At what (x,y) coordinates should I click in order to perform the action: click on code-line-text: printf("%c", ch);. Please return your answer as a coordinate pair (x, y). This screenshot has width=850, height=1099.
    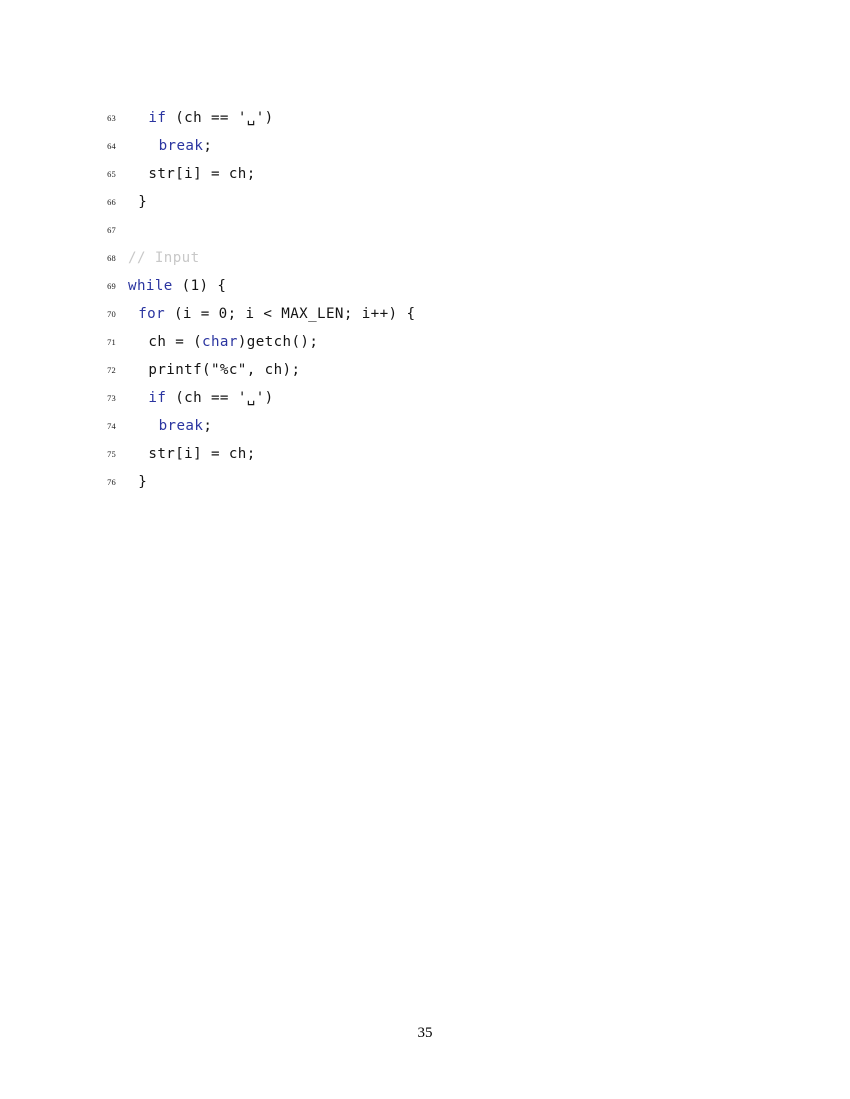
    Looking at the image, I should click on (224, 370).